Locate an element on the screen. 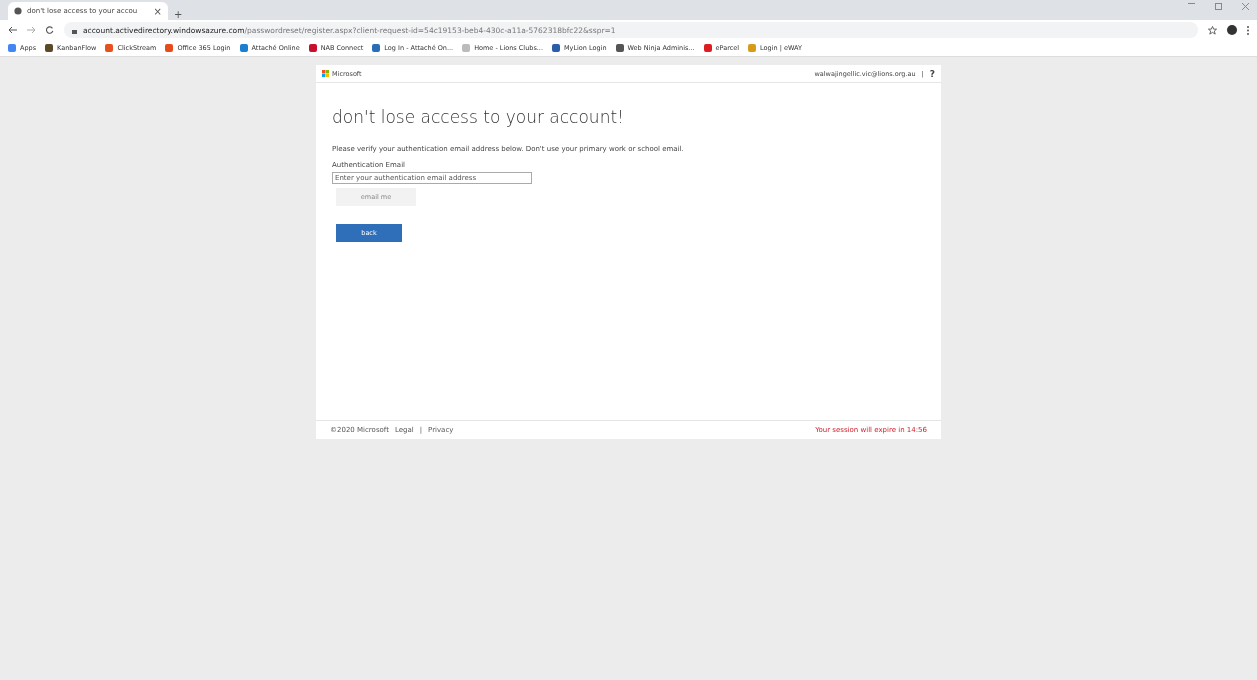  new-tab-button: + is located at coordinates (178, 14).